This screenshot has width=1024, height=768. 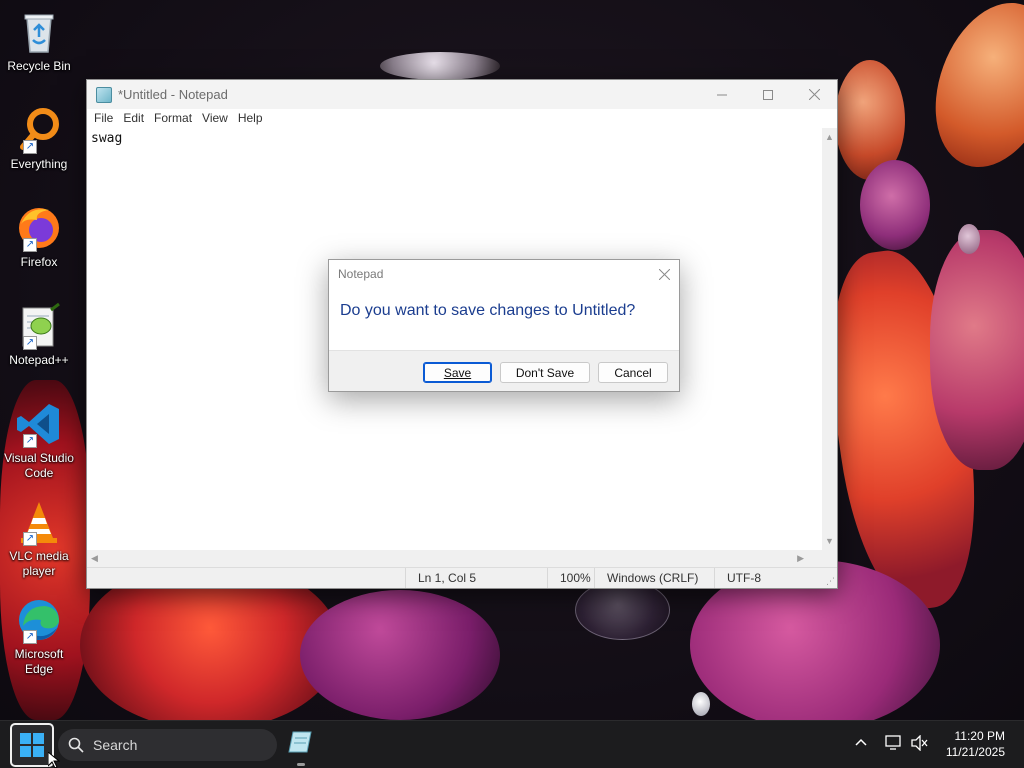 I want to click on minimize-icon, so click(x=722, y=94).